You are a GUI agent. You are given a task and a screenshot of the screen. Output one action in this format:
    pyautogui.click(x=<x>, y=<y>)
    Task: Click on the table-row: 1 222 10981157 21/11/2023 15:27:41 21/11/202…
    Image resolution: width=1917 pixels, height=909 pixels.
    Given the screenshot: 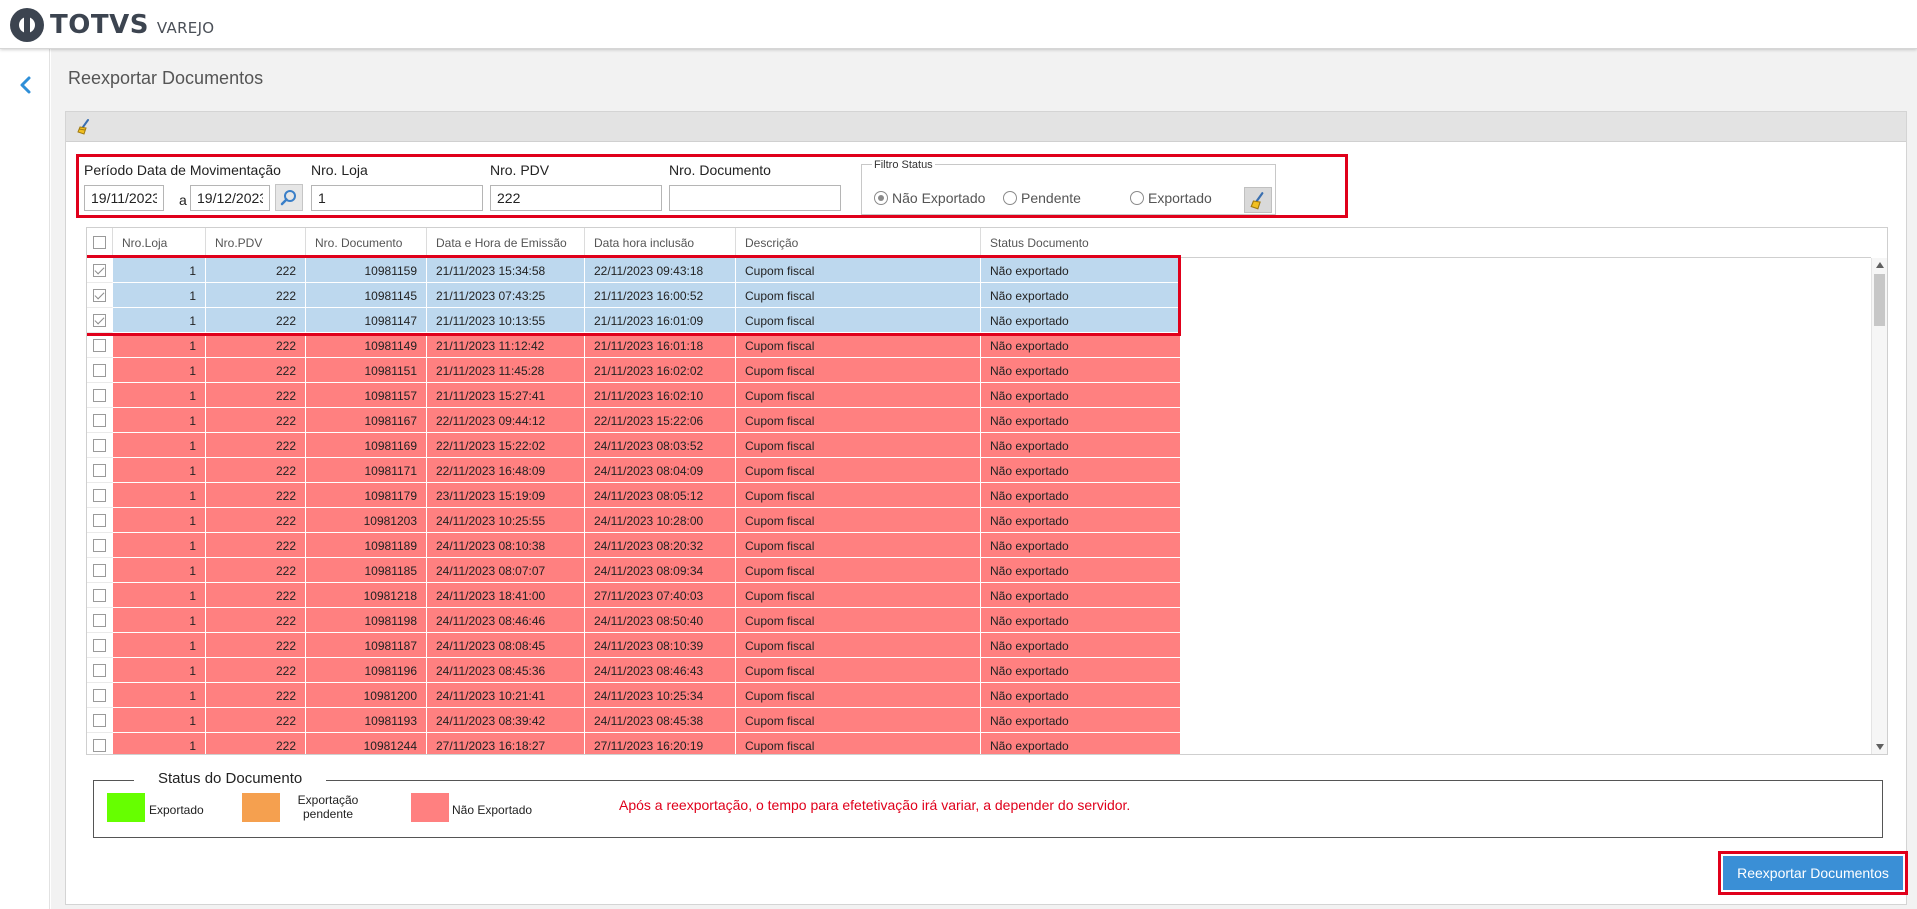 What is the action you would take?
    pyautogui.click(x=979, y=395)
    